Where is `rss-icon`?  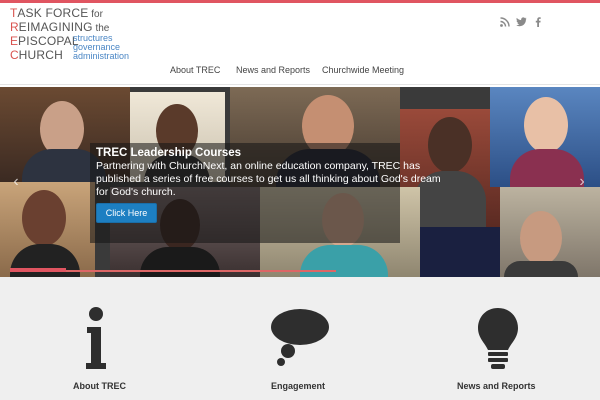 rss-icon is located at coordinates (505, 23).